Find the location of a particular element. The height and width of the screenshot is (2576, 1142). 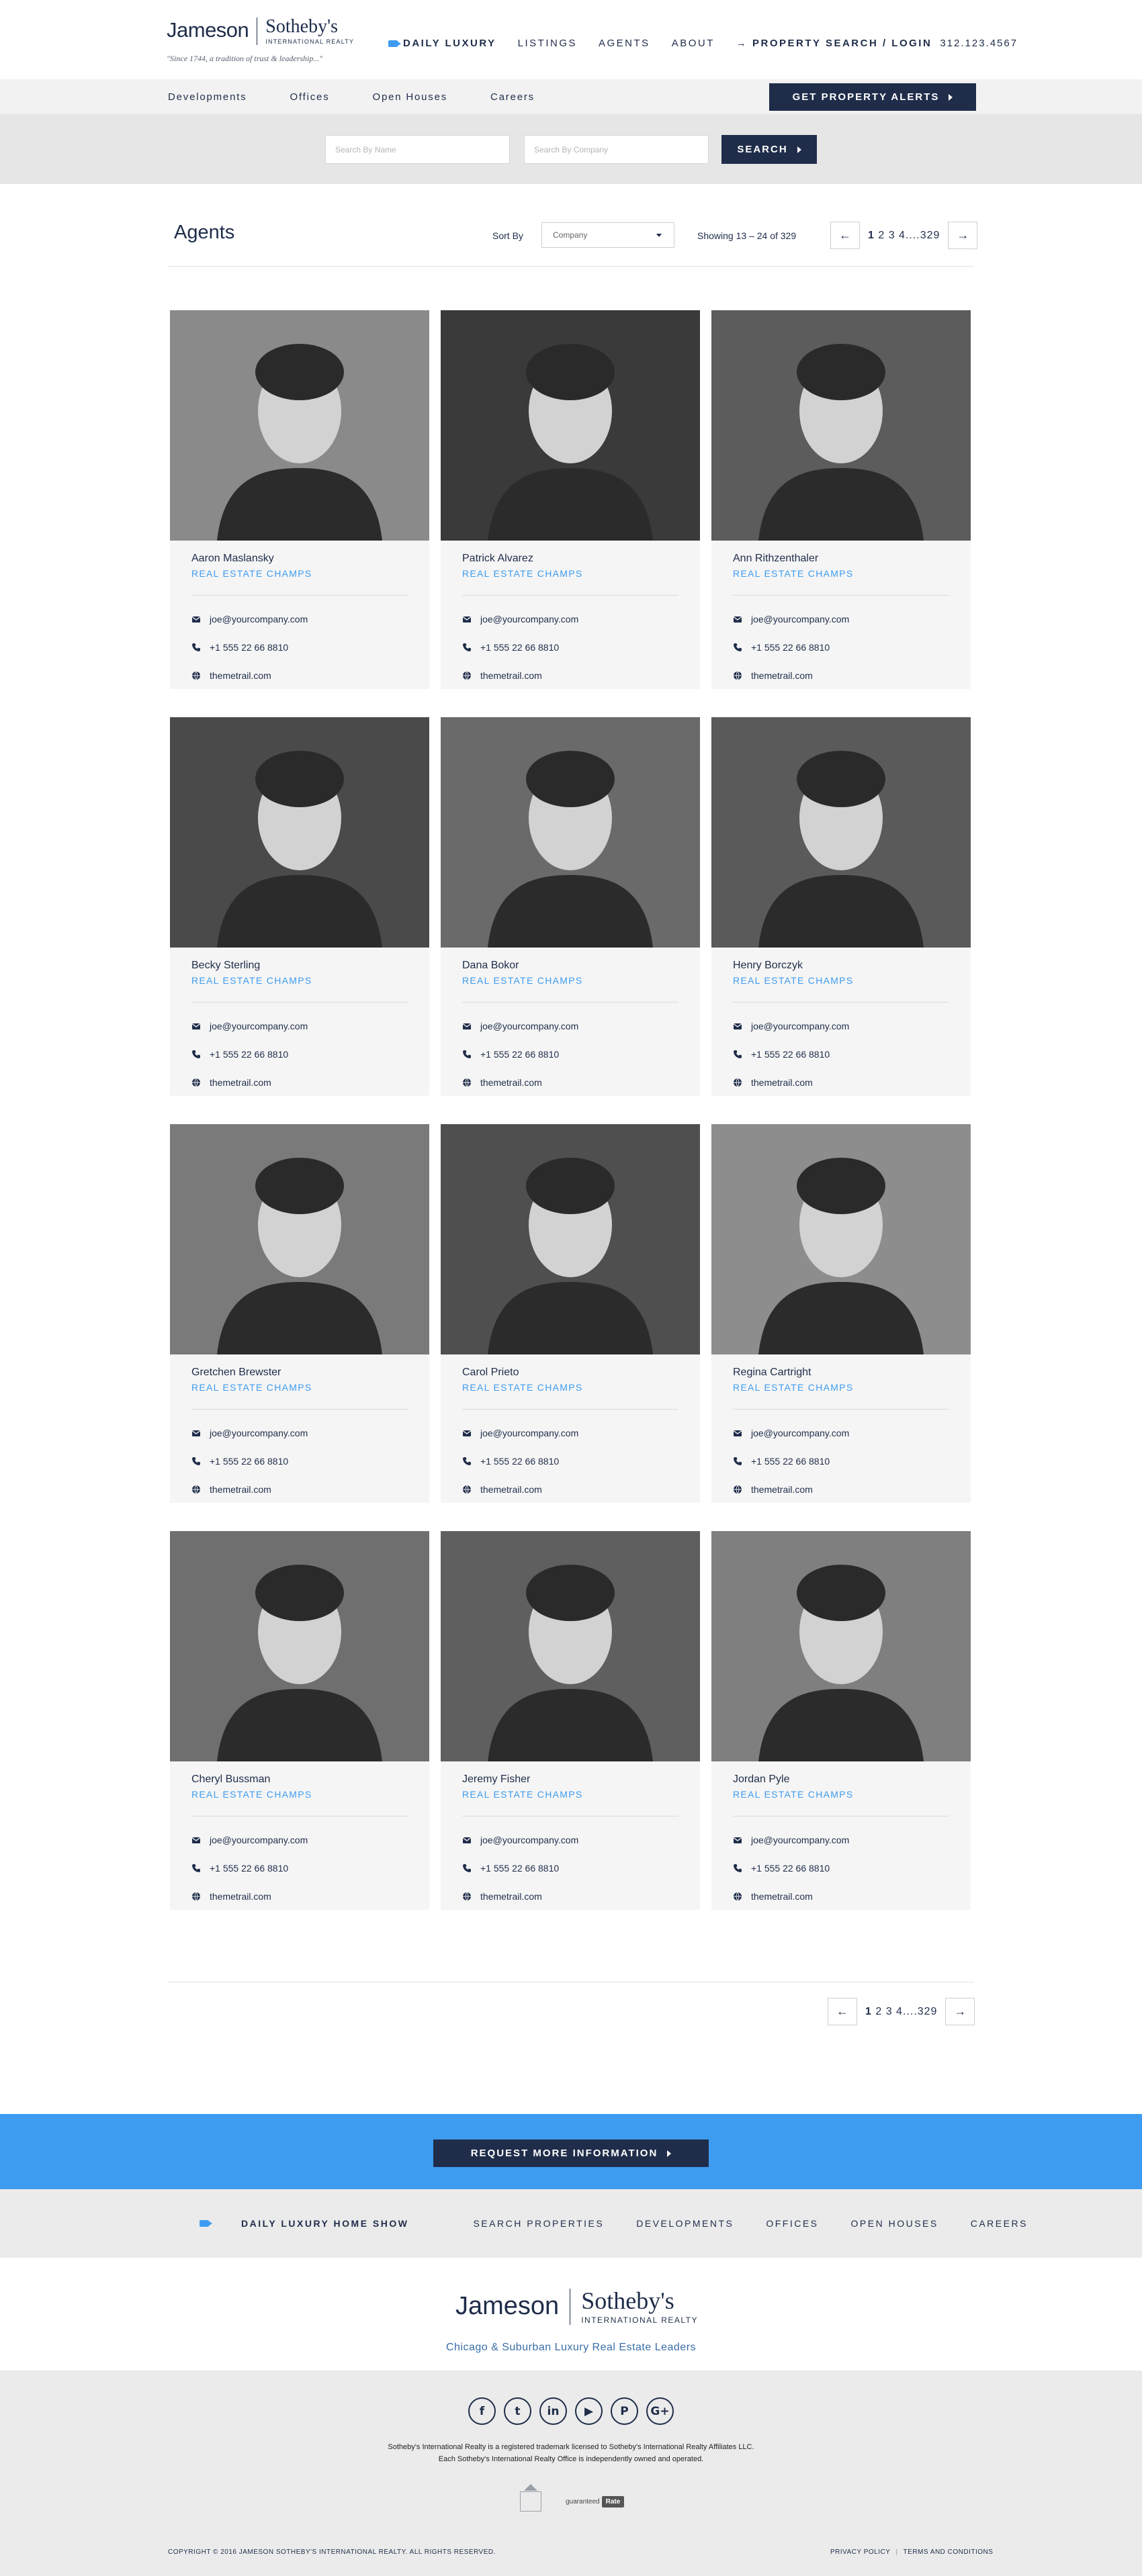

agent-name: Ann Rithzenthaler is located at coordinates (841, 559).